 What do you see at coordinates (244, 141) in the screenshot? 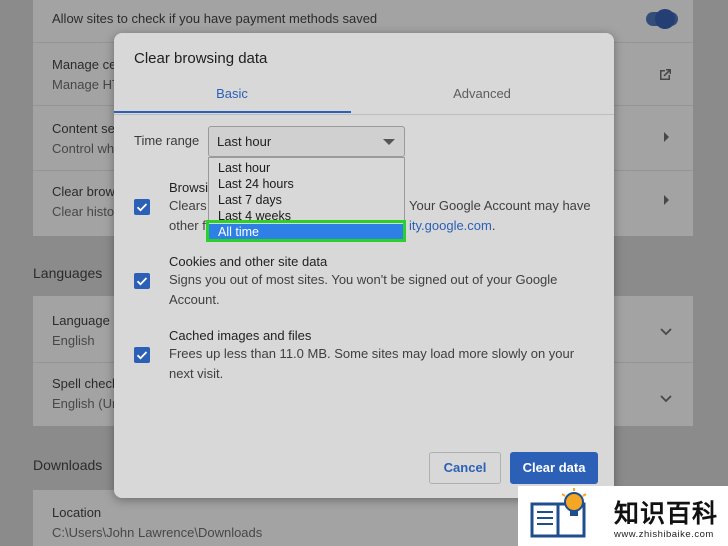
I see `time-range-value: Last hour` at bounding box center [244, 141].